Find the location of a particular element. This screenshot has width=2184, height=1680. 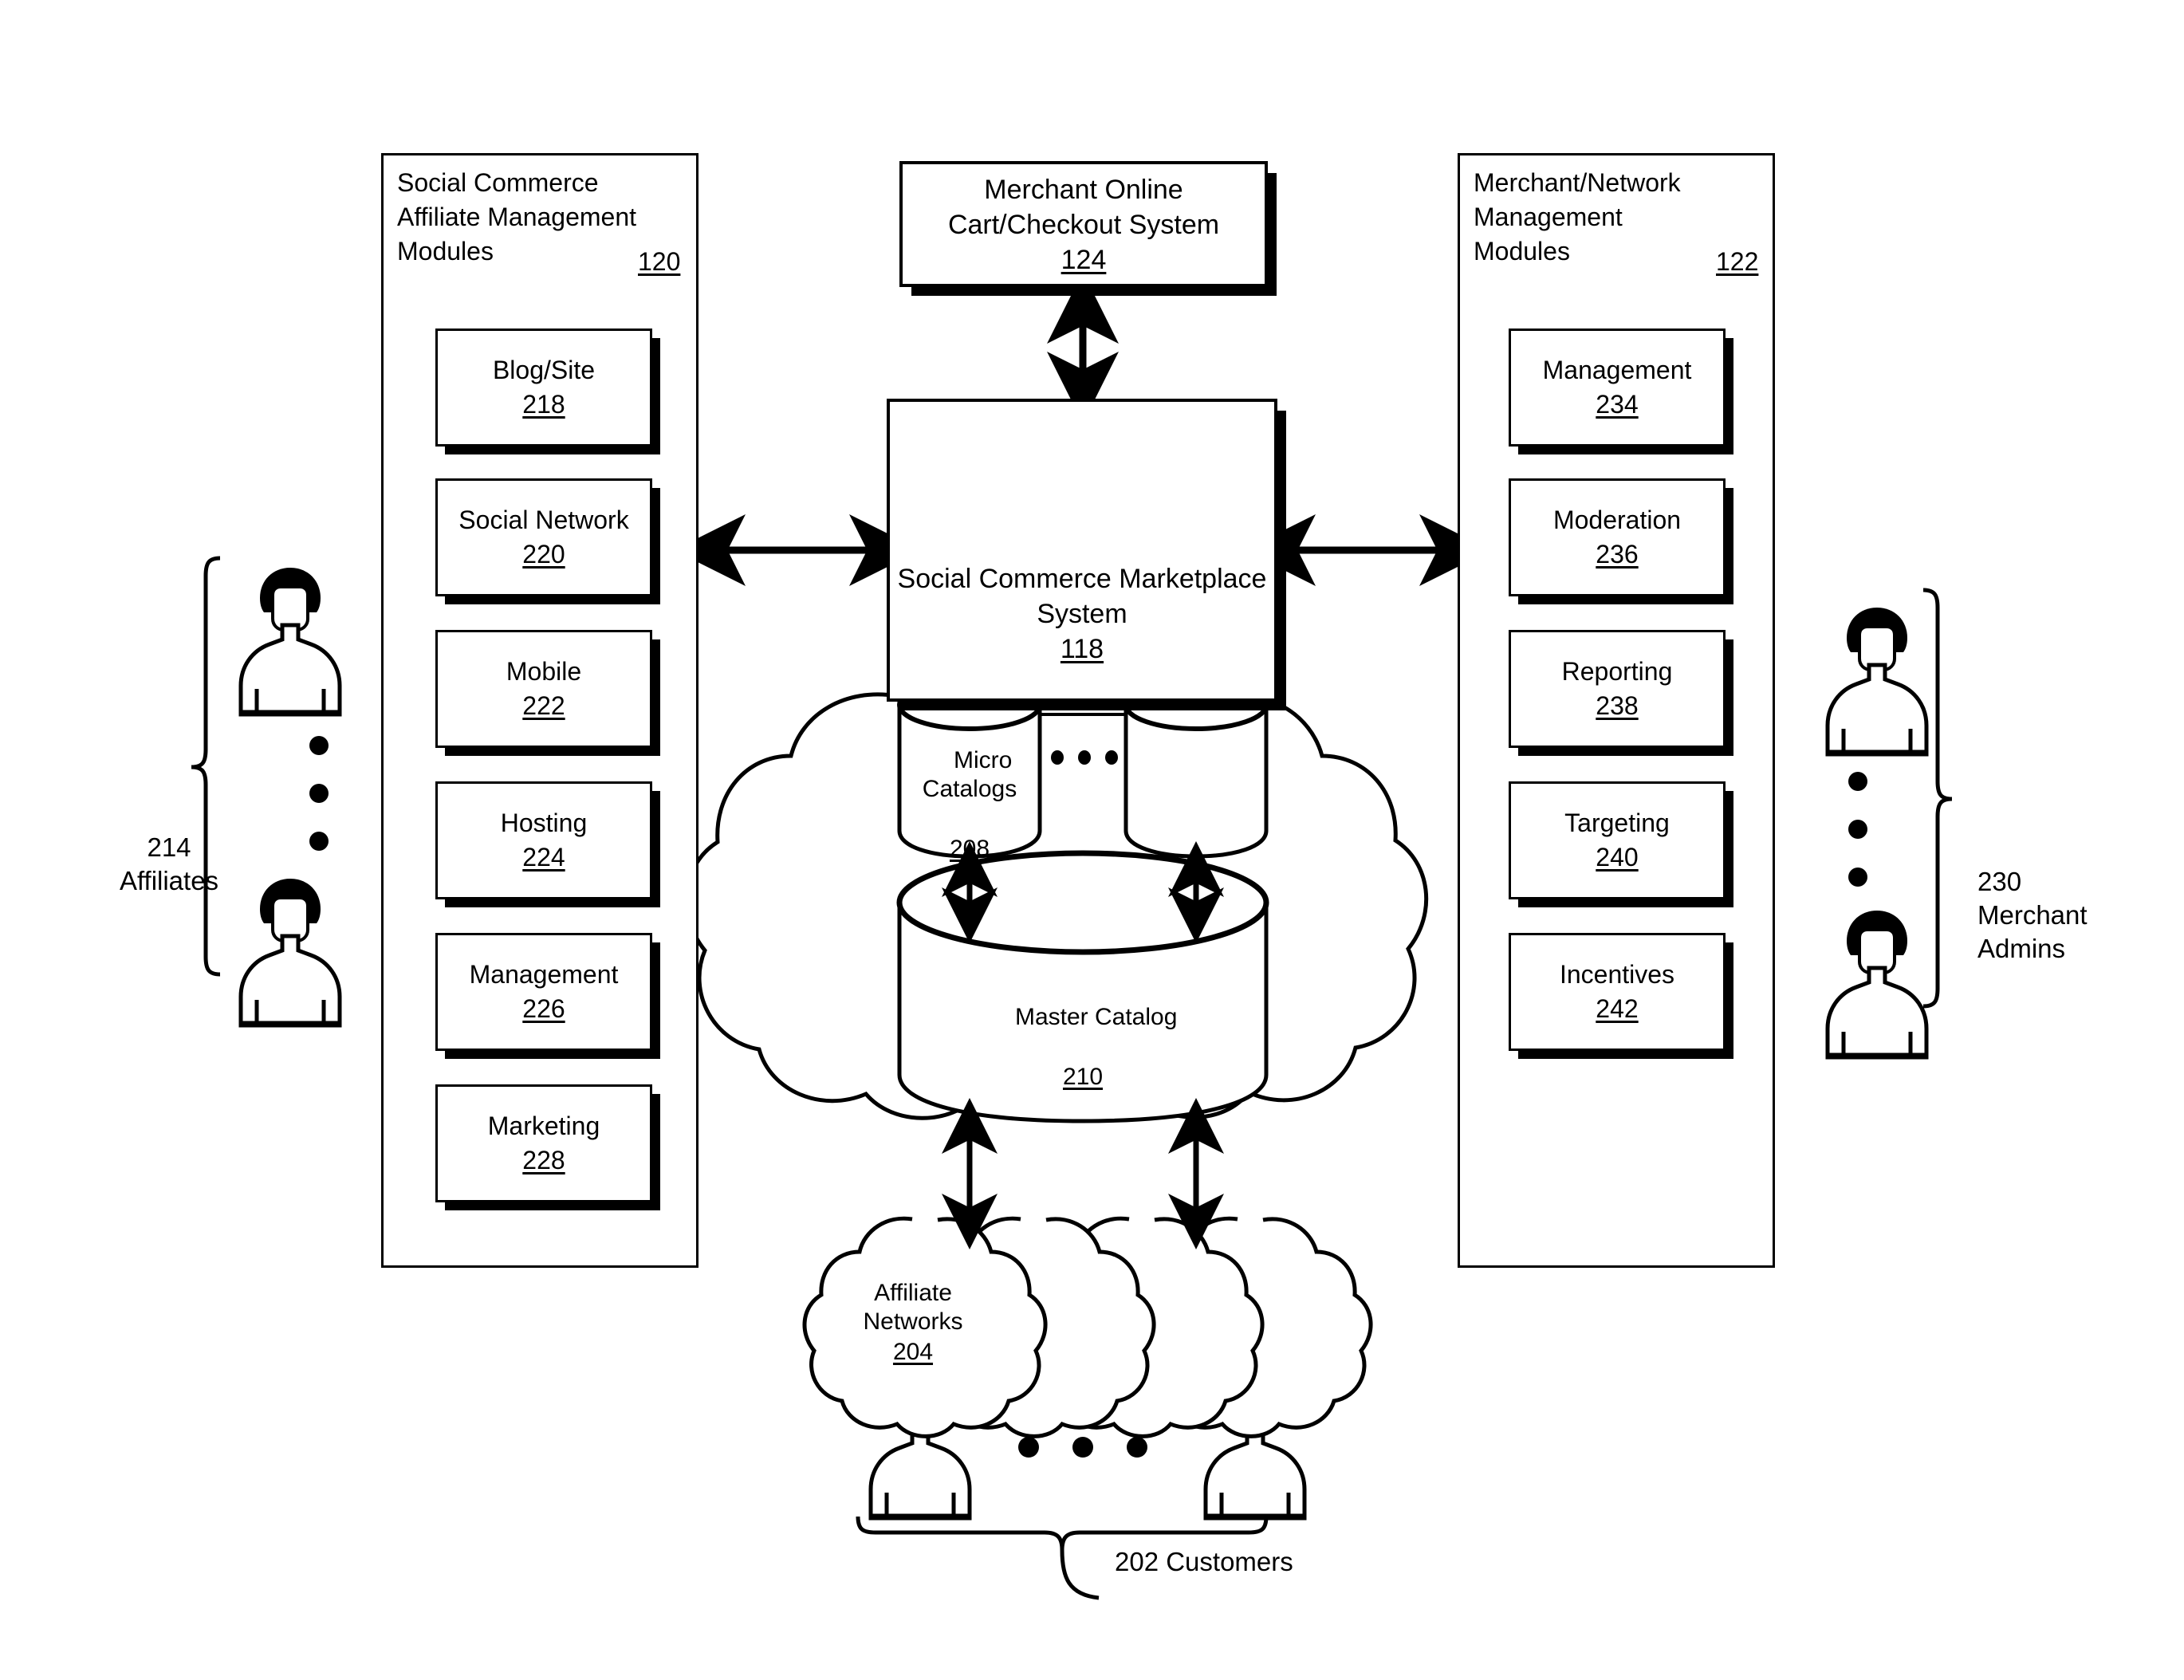

micro-catalogs-label: Micro Catalogs is located at coordinates (969, 774).